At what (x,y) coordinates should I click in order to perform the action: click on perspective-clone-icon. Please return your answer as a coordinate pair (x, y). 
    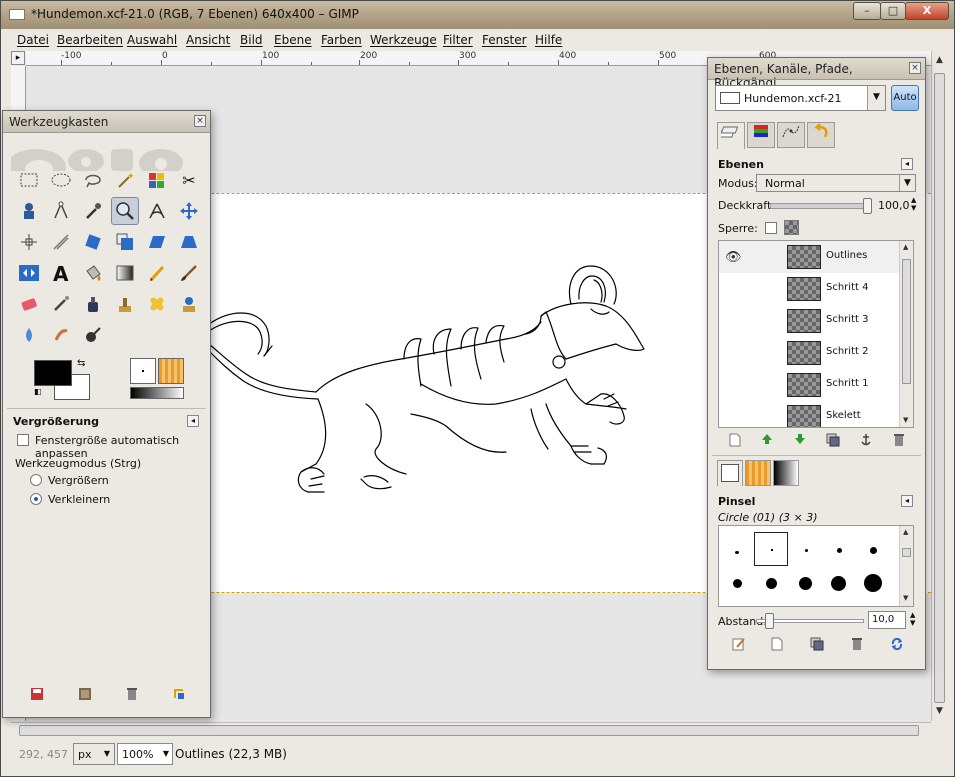
    Looking at the image, I should click on (189, 304).